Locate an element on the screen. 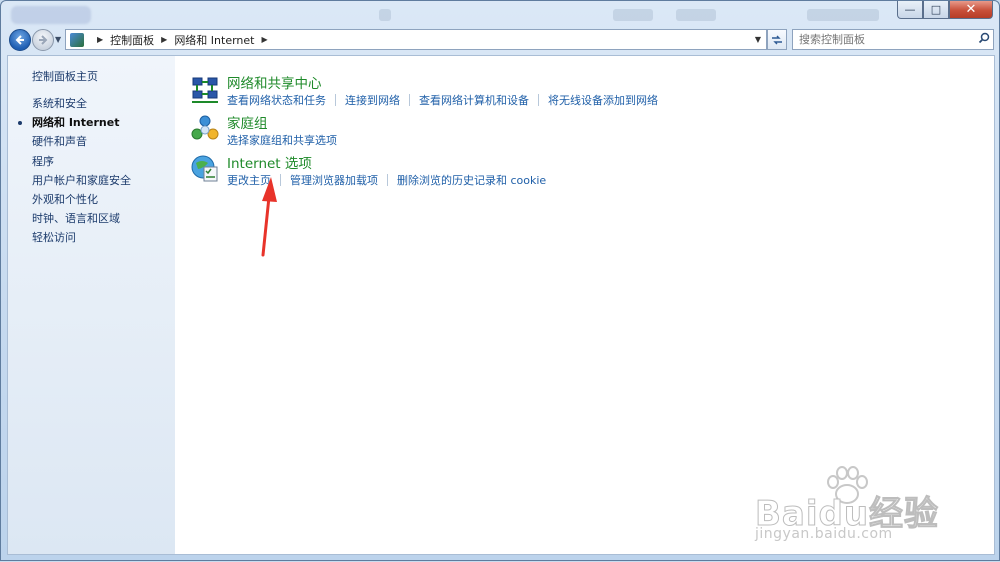  link-homegroup-options: 选择家庭组和共享选项 is located at coordinates (282, 140).